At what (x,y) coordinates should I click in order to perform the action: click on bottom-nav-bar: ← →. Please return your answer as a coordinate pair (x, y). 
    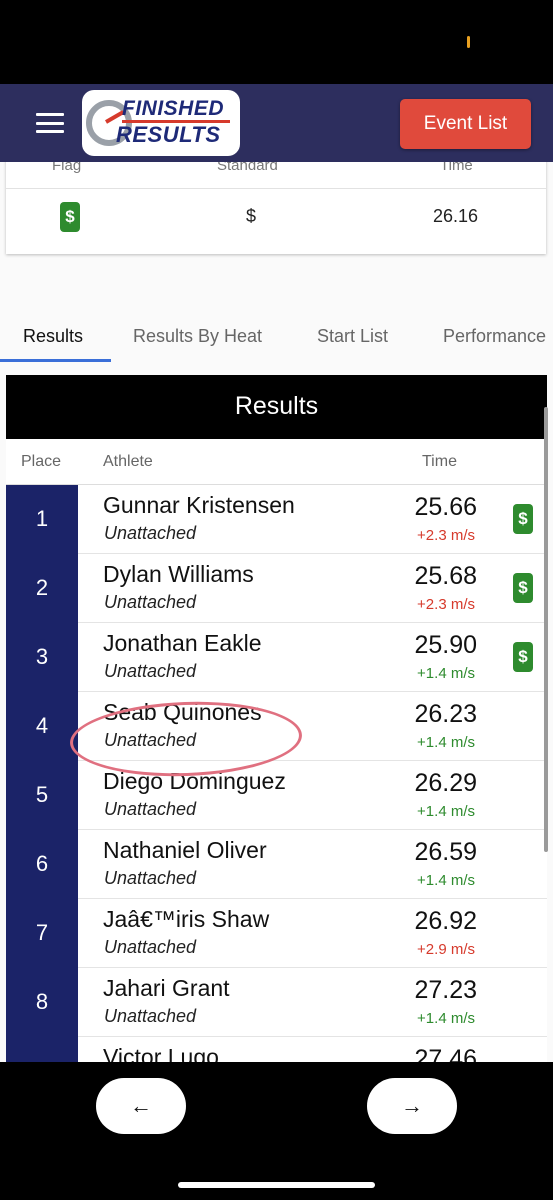
    Looking at the image, I should click on (276, 1131).